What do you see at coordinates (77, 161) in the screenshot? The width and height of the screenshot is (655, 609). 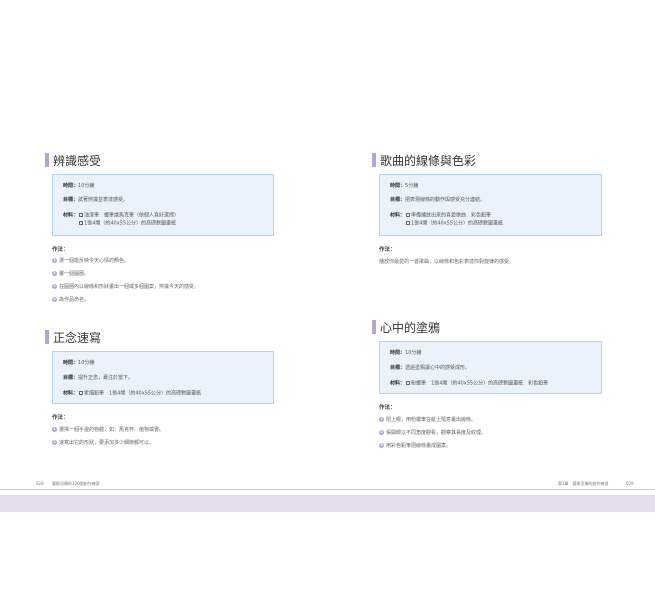 I see `section-title: 辨識感受` at bounding box center [77, 161].